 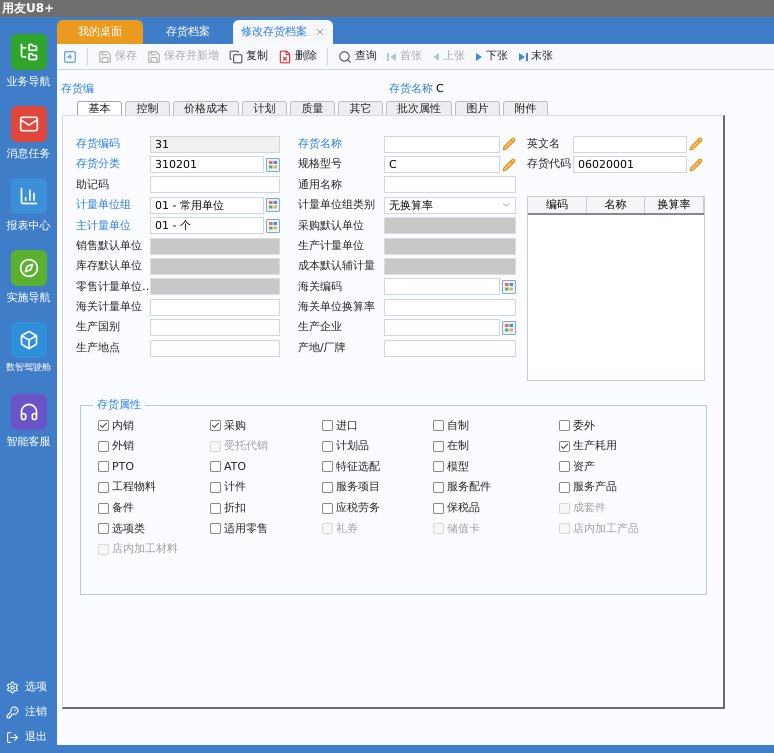 What do you see at coordinates (358, 467) in the screenshot?
I see `checkbox-label: 特征选配` at bounding box center [358, 467].